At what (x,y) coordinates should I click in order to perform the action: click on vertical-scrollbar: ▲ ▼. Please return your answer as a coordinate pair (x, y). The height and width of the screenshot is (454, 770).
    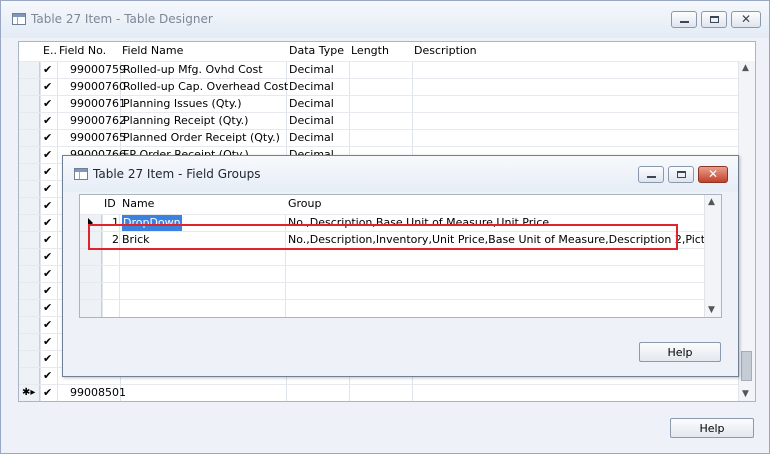
    Looking at the image, I should click on (746, 231).